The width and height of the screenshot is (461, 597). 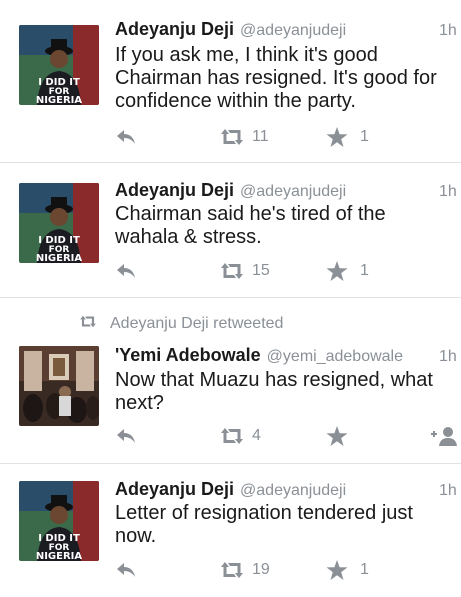 I want to click on follow-button, so click(x=444, y=436).